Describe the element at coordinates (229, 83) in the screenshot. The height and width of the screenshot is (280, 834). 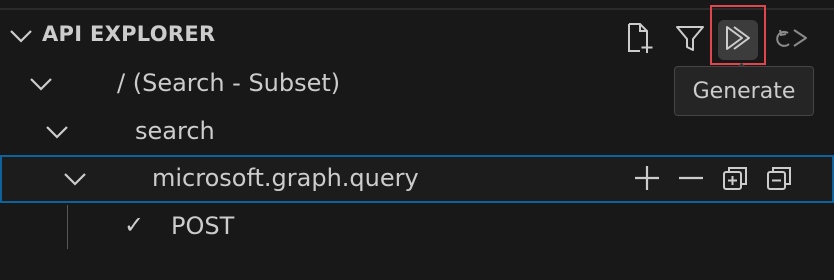
I see `tree-item-label: / (Search - Subset)` at that location.